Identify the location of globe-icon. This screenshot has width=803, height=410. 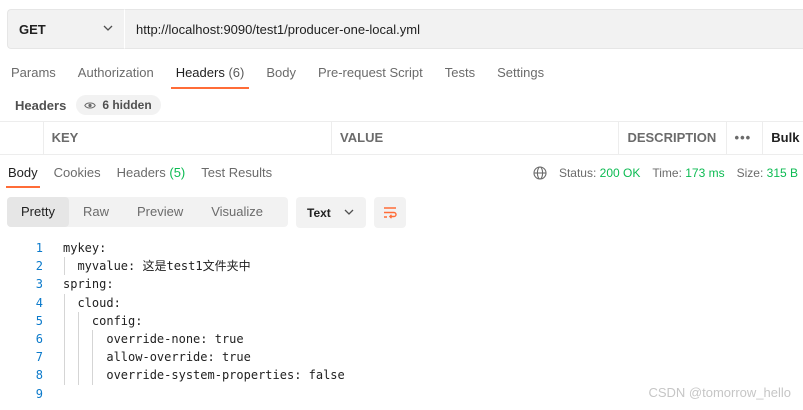
(540, 173).